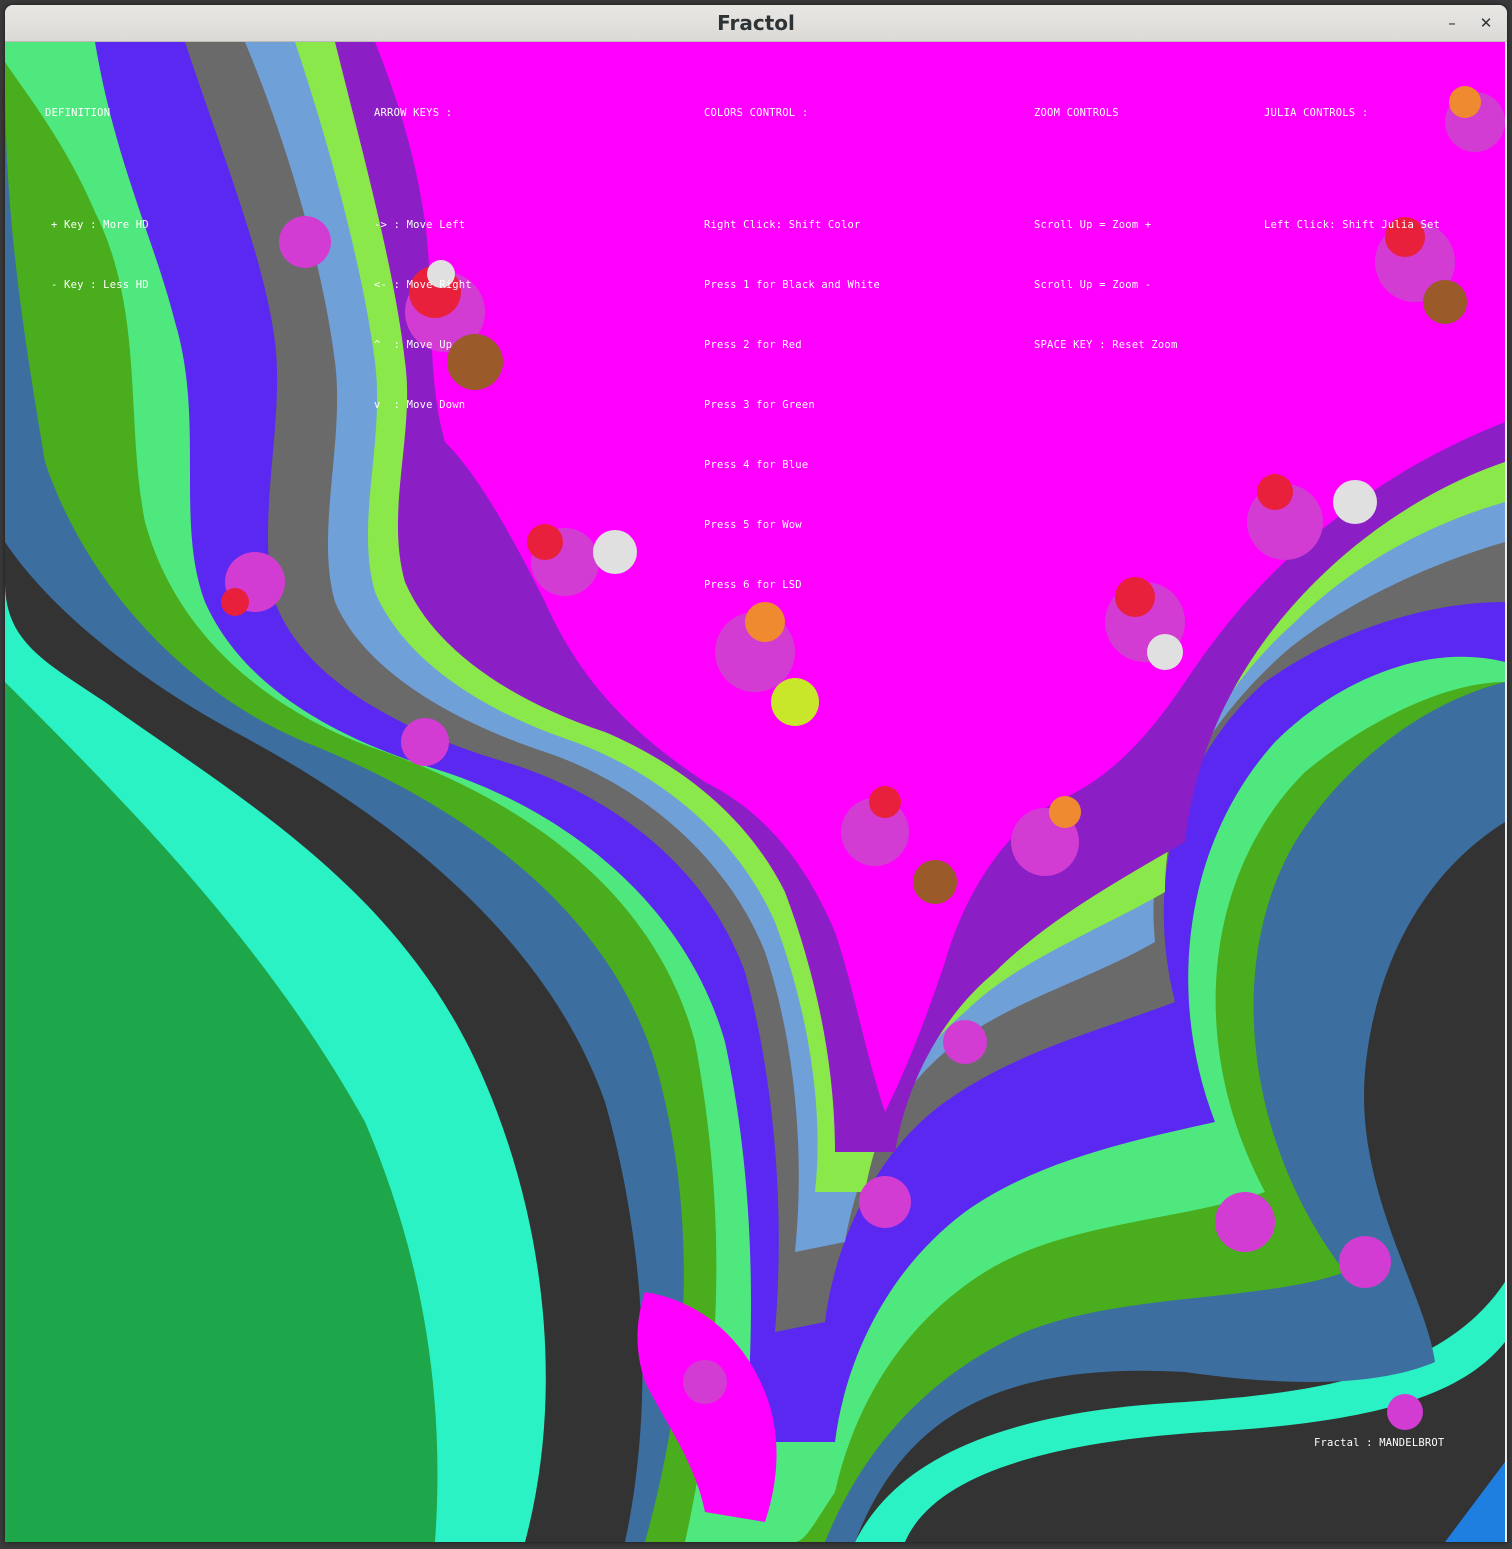 The height and width of the screenshot is (1549, 1512). What do you see at coordinates (753, 585) in the screenshot?
I see `colors-control-item: Press 6 for LSD` at bounding box center [753, 585].